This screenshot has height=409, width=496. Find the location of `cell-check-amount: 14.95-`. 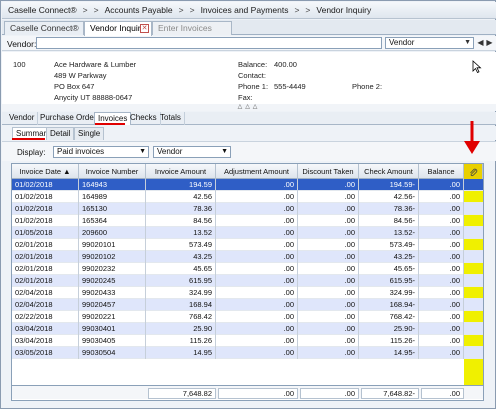

cell-check-amount: 14.95- is located at coordinates (389, 353).